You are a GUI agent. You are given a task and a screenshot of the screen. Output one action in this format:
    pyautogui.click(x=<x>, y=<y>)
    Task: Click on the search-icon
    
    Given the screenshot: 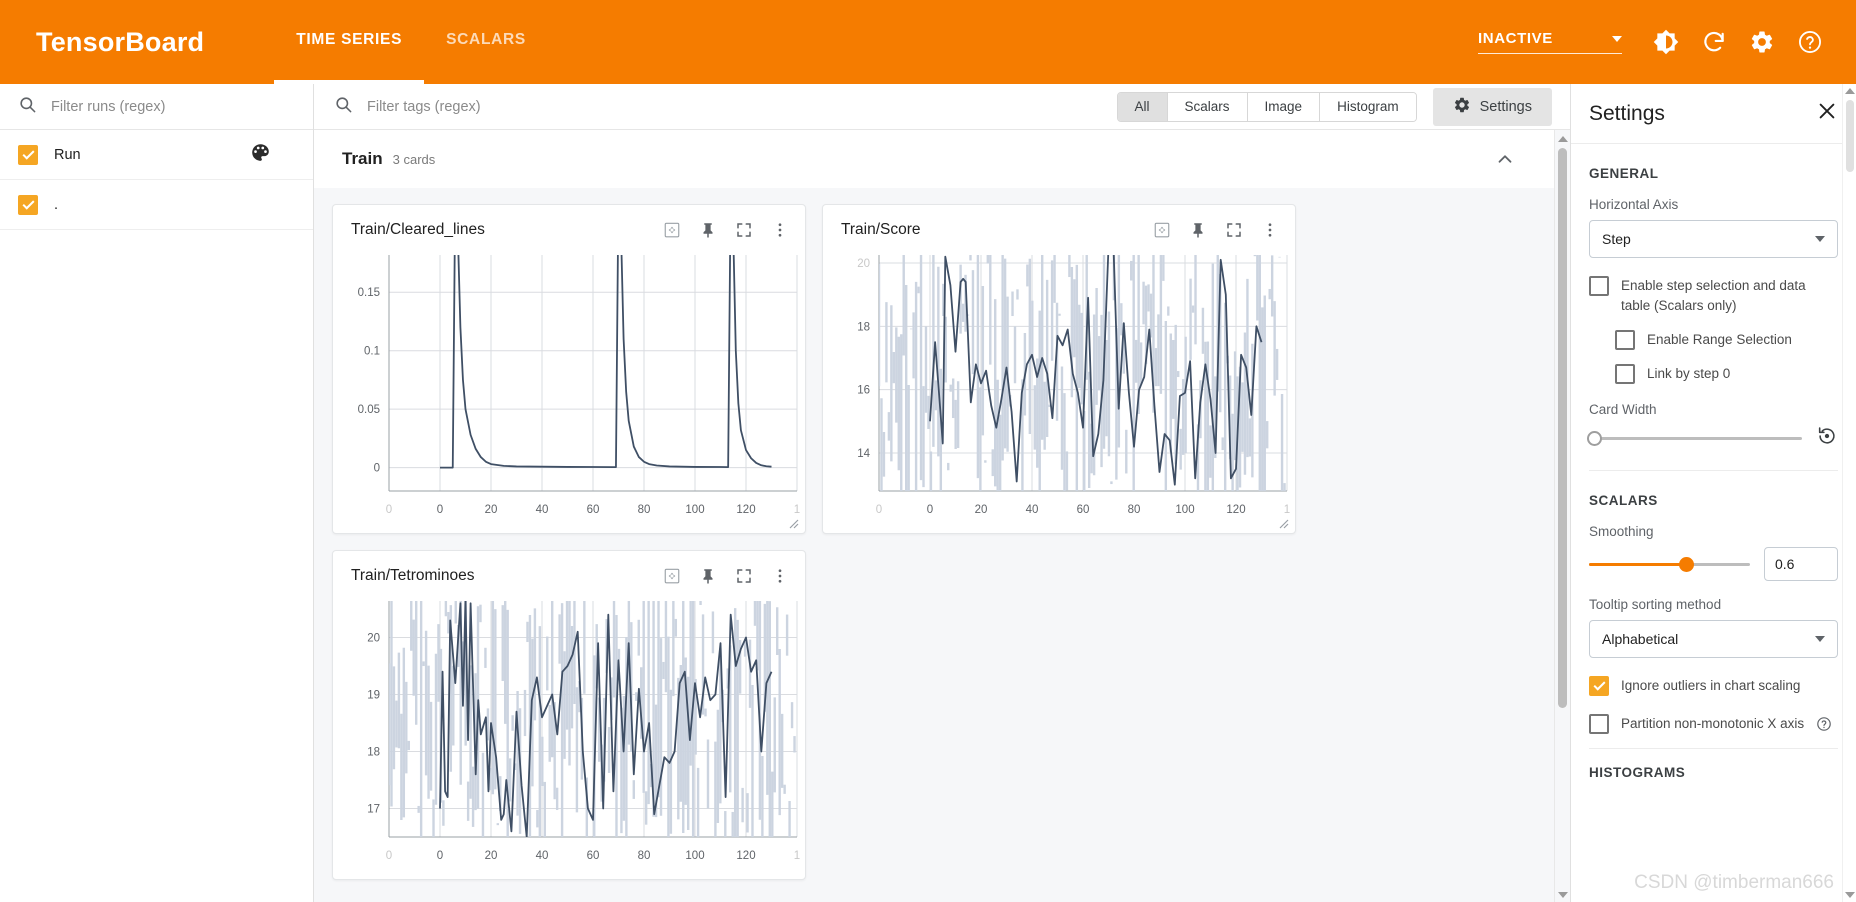 What is the action you would take?
    pyautogui.click(x=27, y=107)
    